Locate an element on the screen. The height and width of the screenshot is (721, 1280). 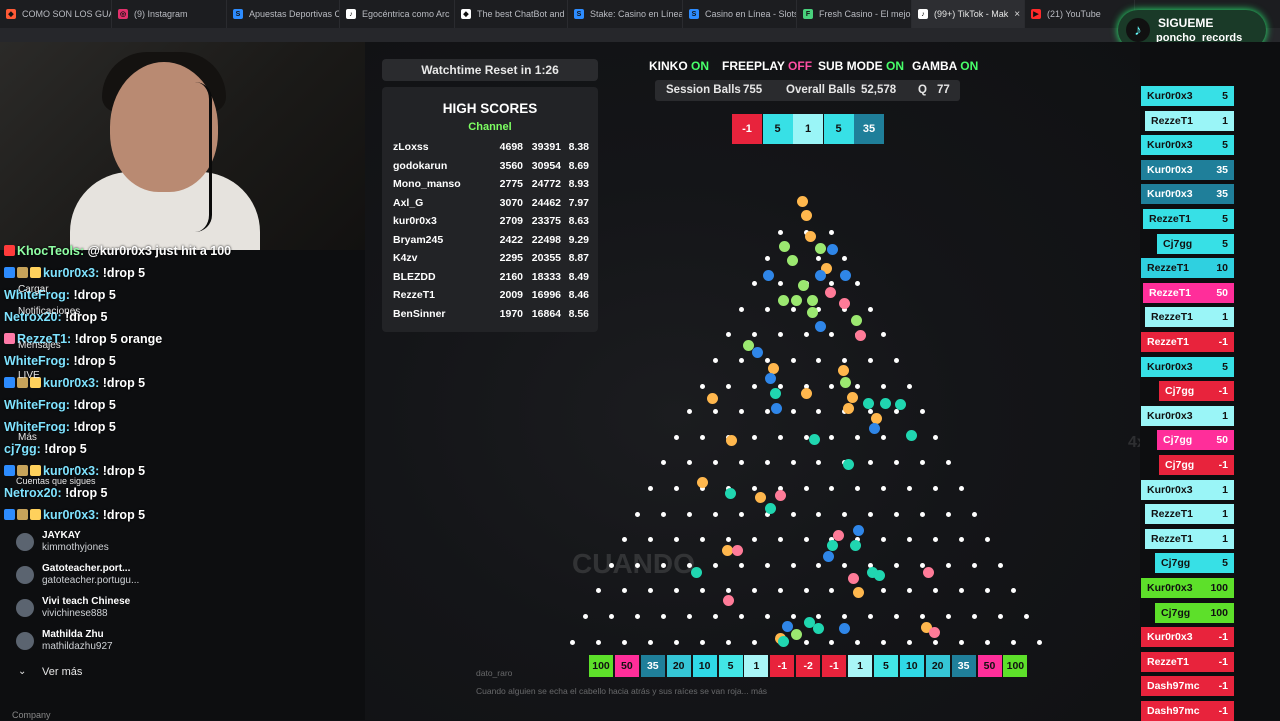
score-cell-c: 8.69 is located at coordinates (578, 165).